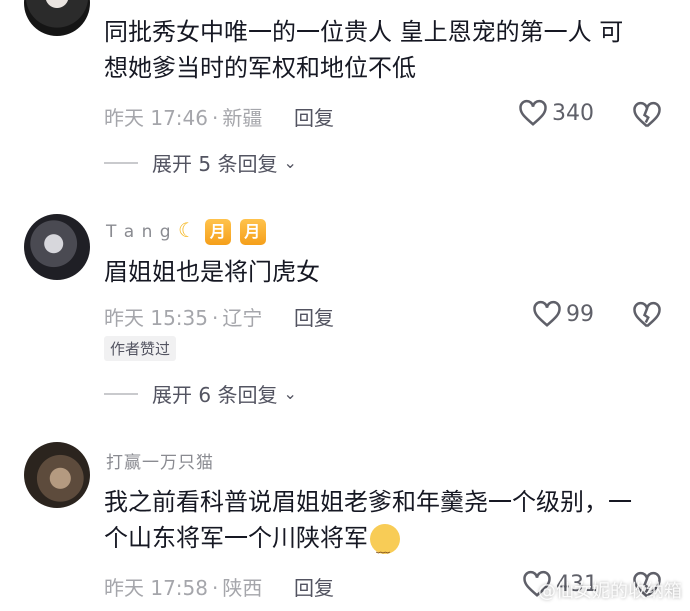  What do you see at coordinates (140, 348) in the screenshot?
I see `author-liked-badge: 作者赞过` at bounding box center [140, 348].